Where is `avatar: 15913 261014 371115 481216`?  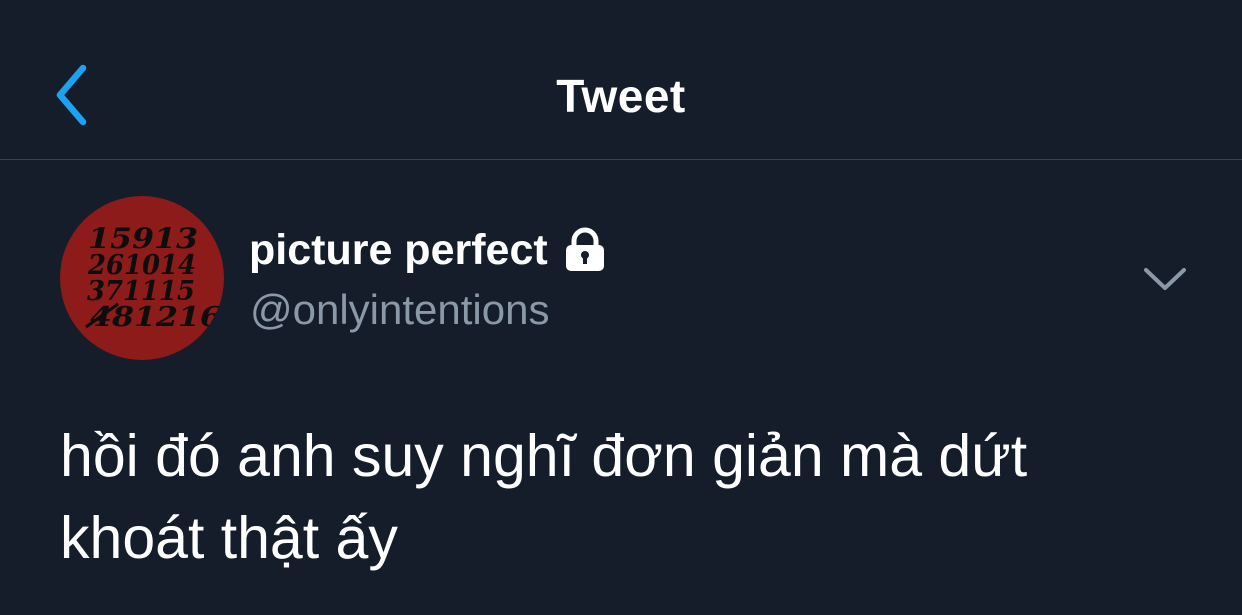 avatar: 15913 261014 371115 481216 is located at coordinates (142, 278).